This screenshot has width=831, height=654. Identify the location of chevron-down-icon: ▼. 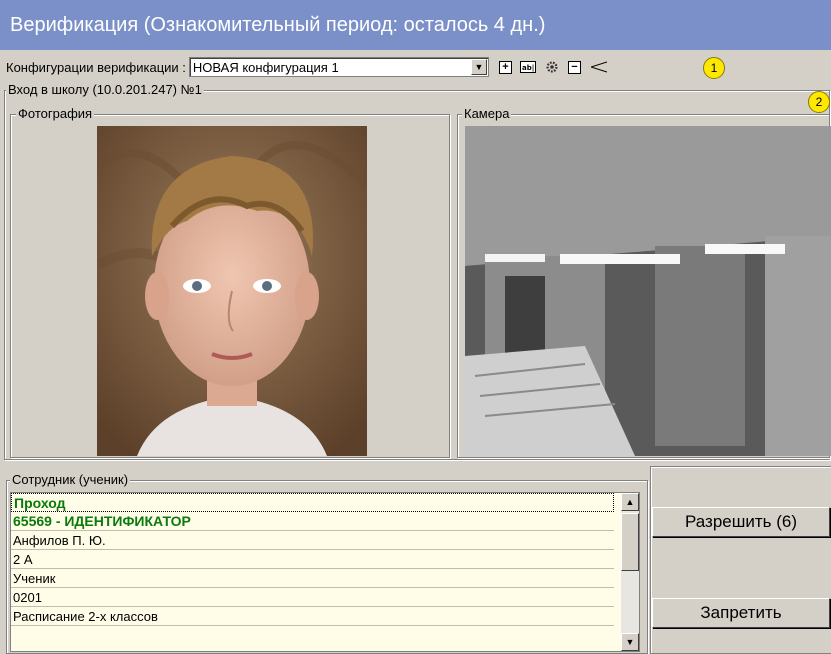
(478, 67).